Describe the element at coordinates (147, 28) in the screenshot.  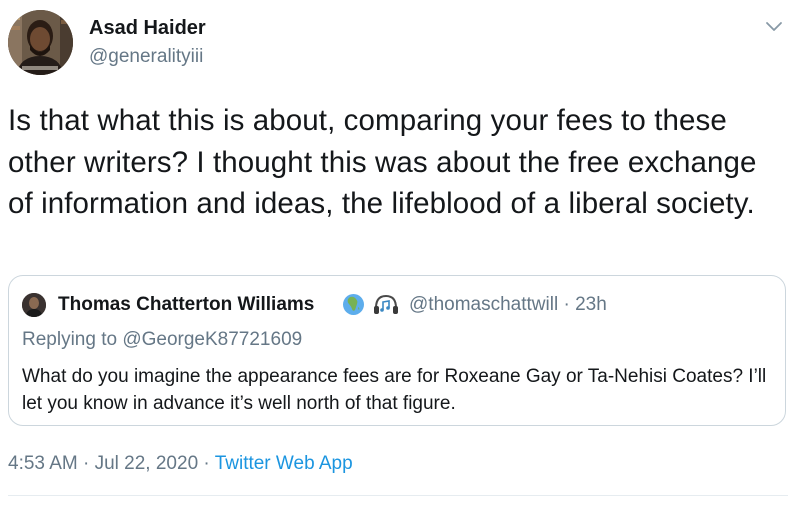
I see `author-name: Asad Haider` at that location.